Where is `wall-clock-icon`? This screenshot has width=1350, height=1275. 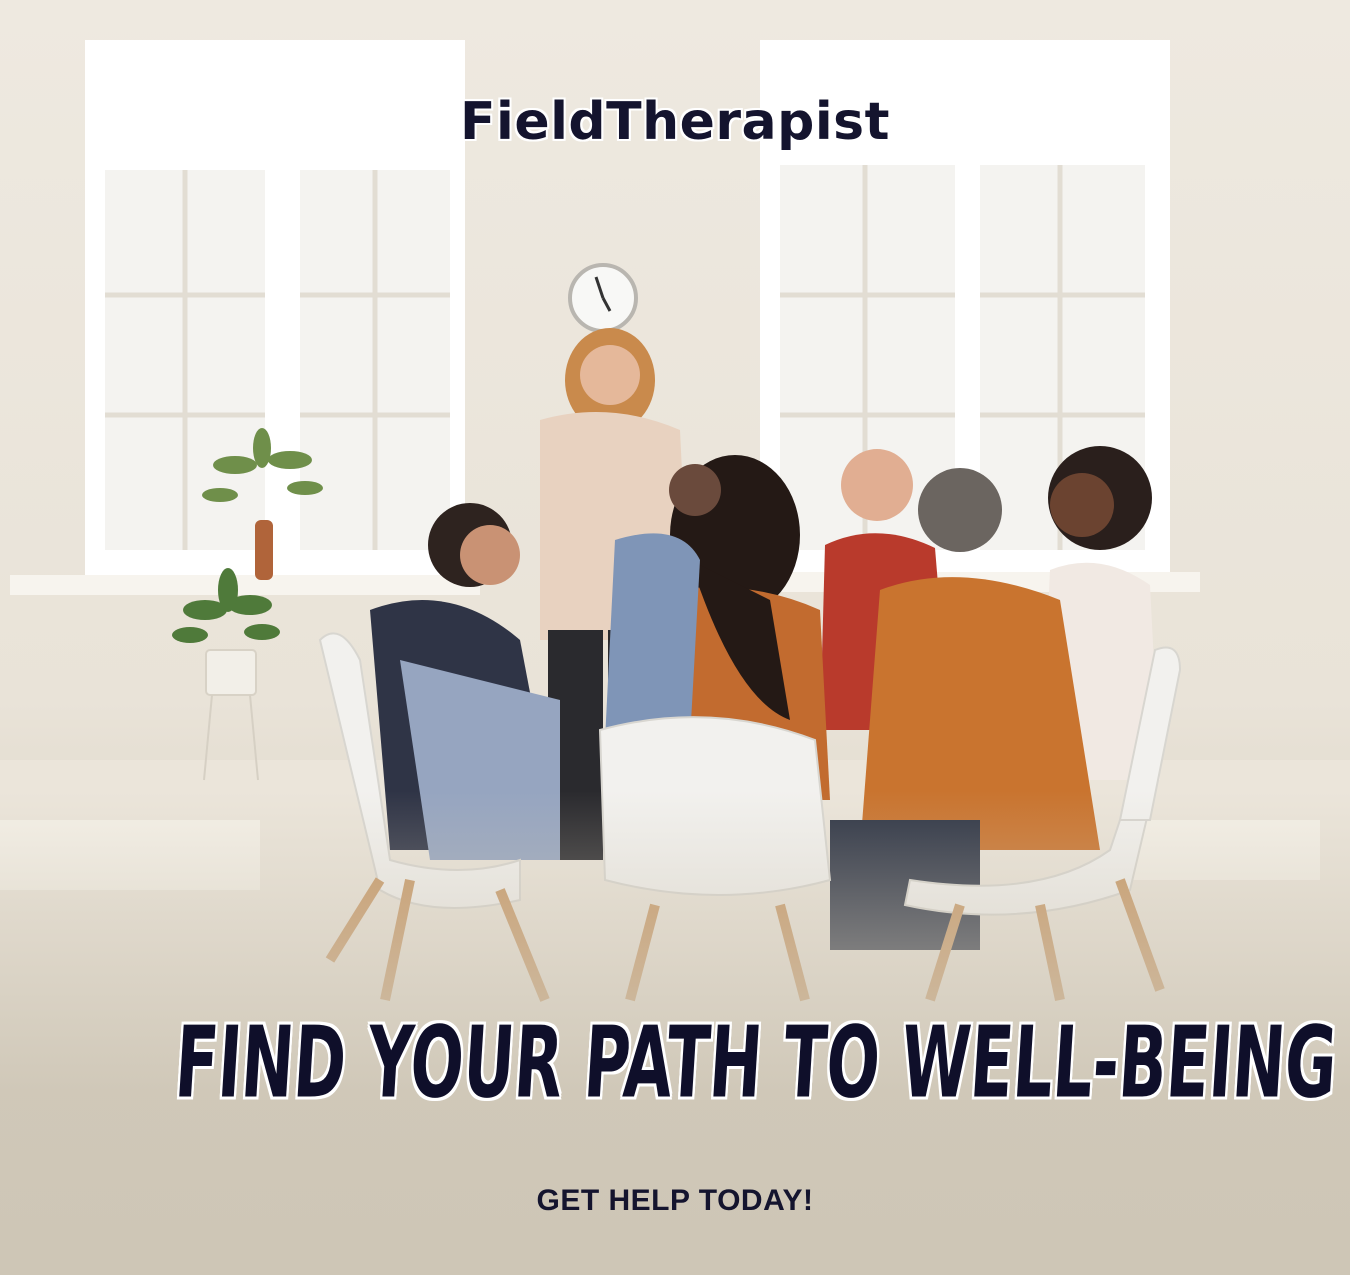 wall-clock-icon is located at coordinates (603, 298).